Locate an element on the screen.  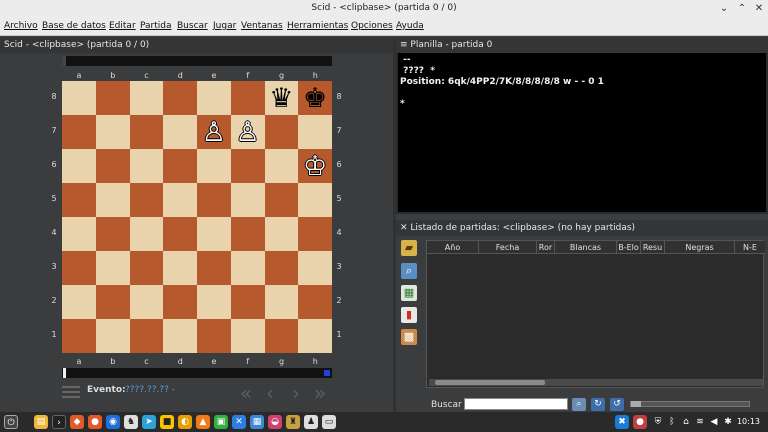
menu-partida: Partida is located at coordinates (156, 26).